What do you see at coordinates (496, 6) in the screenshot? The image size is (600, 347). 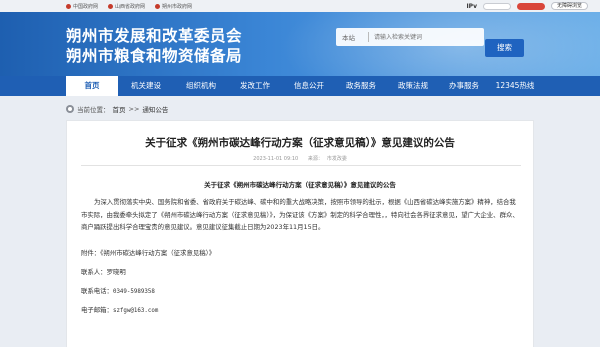 I see `login-pill` at bounding box center [496, 6].